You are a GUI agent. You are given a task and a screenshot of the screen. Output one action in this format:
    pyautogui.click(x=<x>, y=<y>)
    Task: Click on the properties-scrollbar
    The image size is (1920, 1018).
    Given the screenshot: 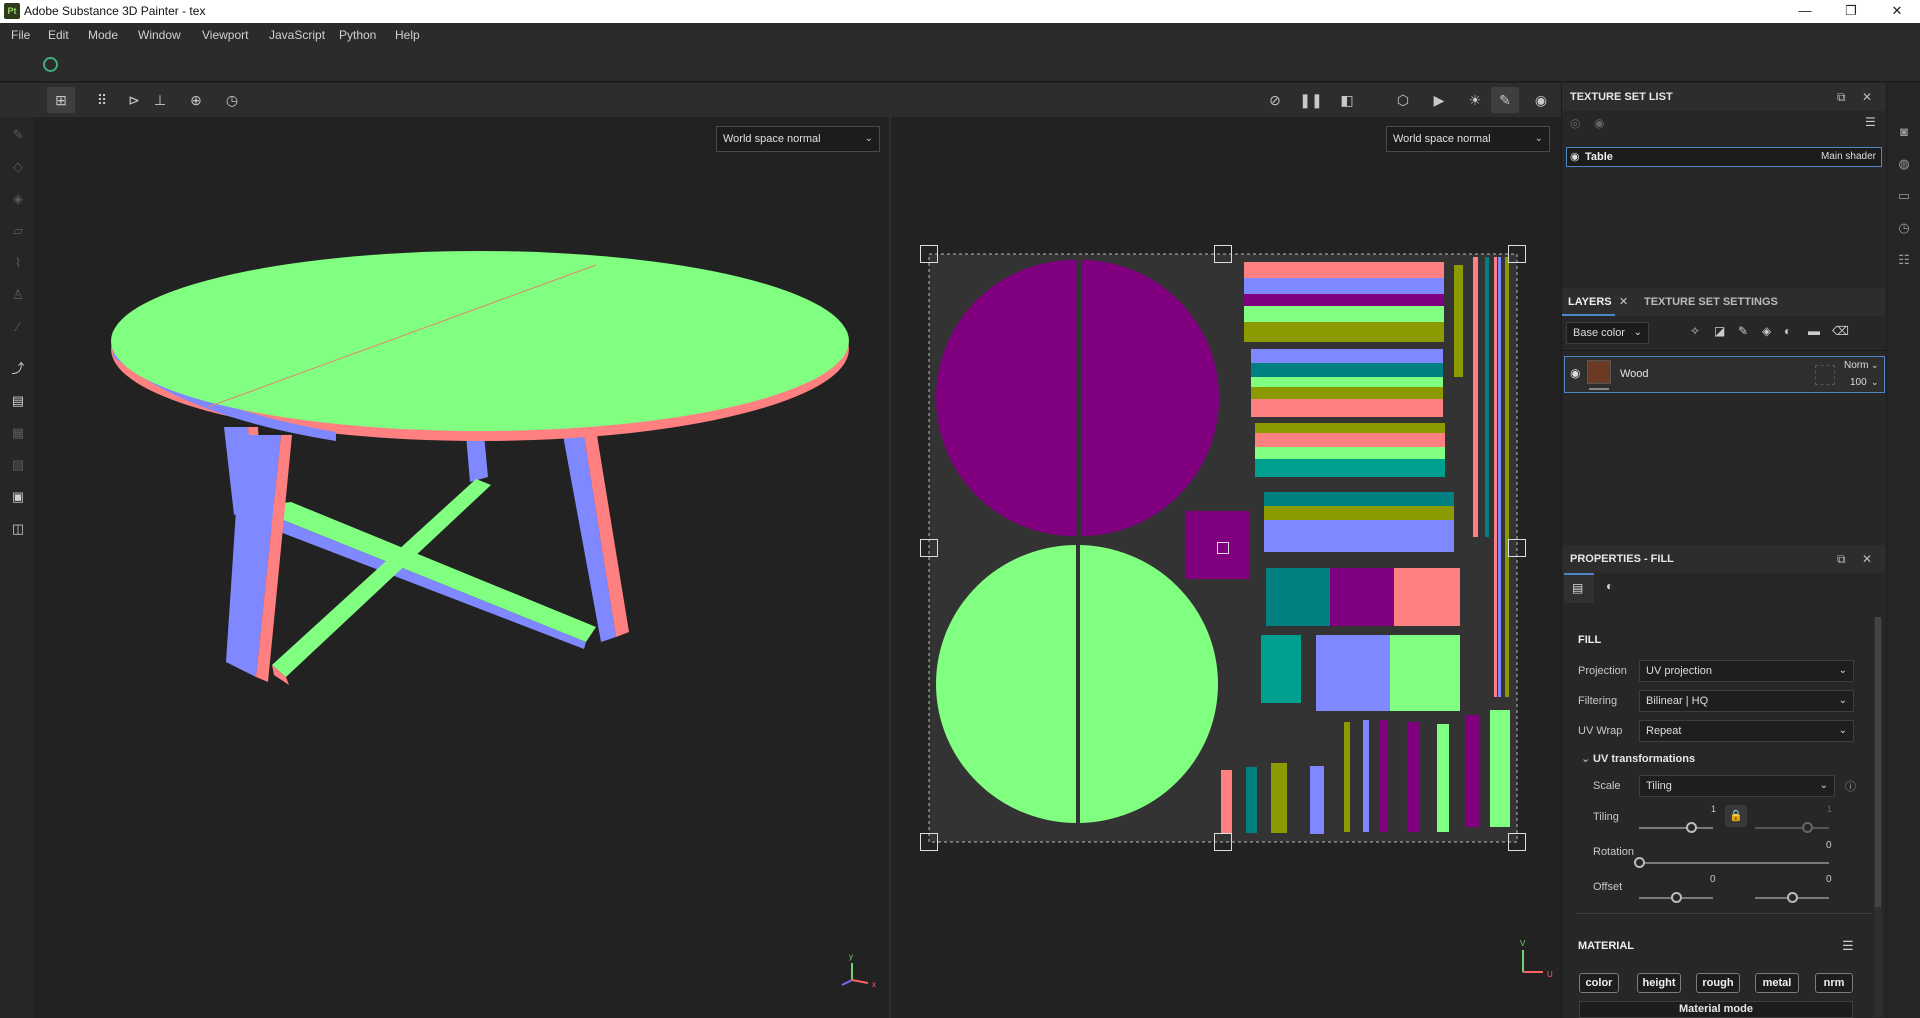 What is the action you would take?
    pyautogui.click(x=1878, y=817)
    